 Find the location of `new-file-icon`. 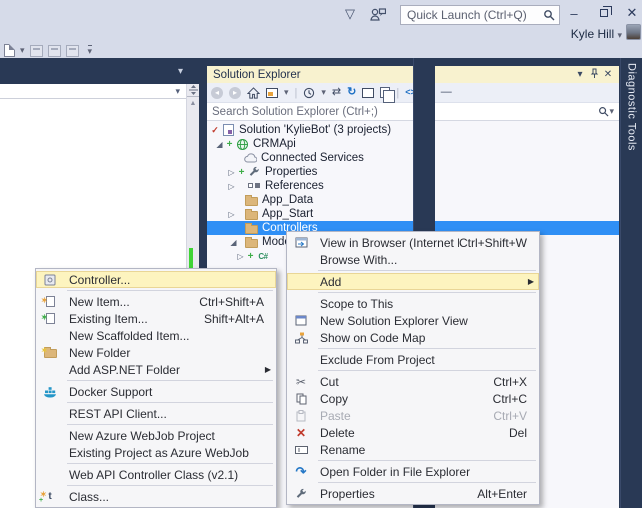

new-file-icon is located at coordinates (9, 50).